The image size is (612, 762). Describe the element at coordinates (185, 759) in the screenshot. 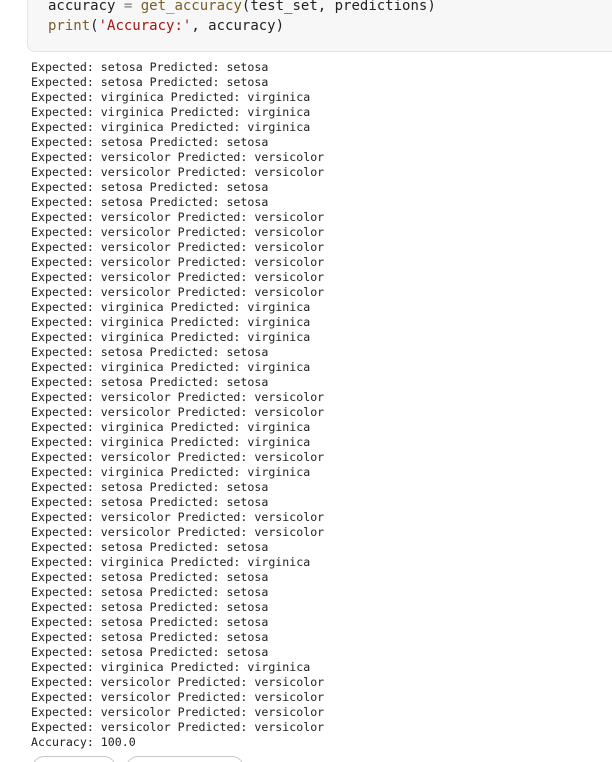

I see `add-text-button` at that location.